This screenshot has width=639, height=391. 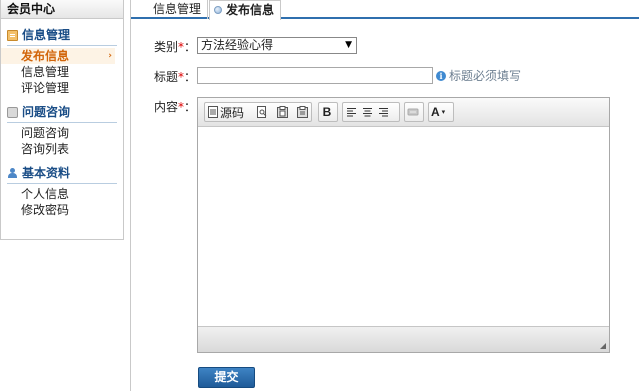 I want to click on dropdown-arrow-icon: ▼, so click(x=348, y=45).